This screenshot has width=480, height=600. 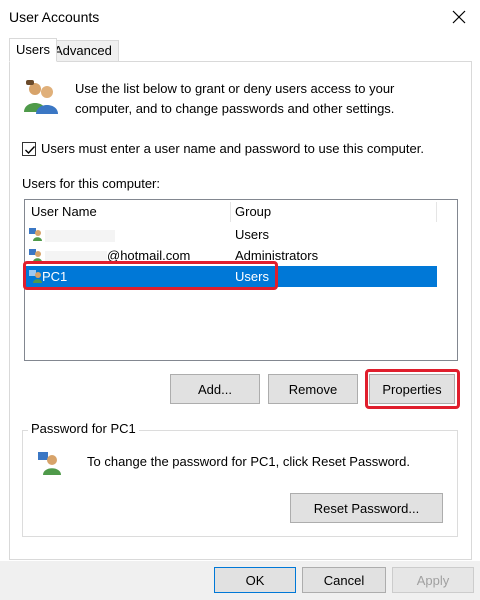 I want to click on list-item-selected: PC1 Users, so click(x=231, y=276).